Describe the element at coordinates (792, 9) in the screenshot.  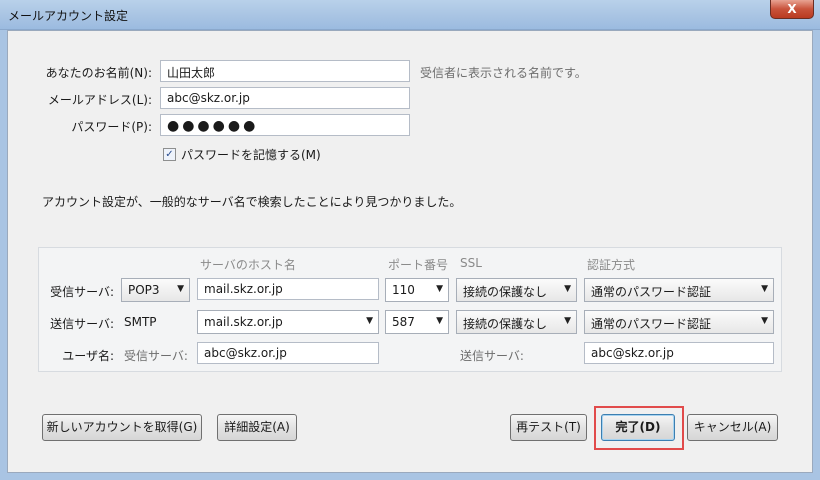
I see `close-button: X` at that location.